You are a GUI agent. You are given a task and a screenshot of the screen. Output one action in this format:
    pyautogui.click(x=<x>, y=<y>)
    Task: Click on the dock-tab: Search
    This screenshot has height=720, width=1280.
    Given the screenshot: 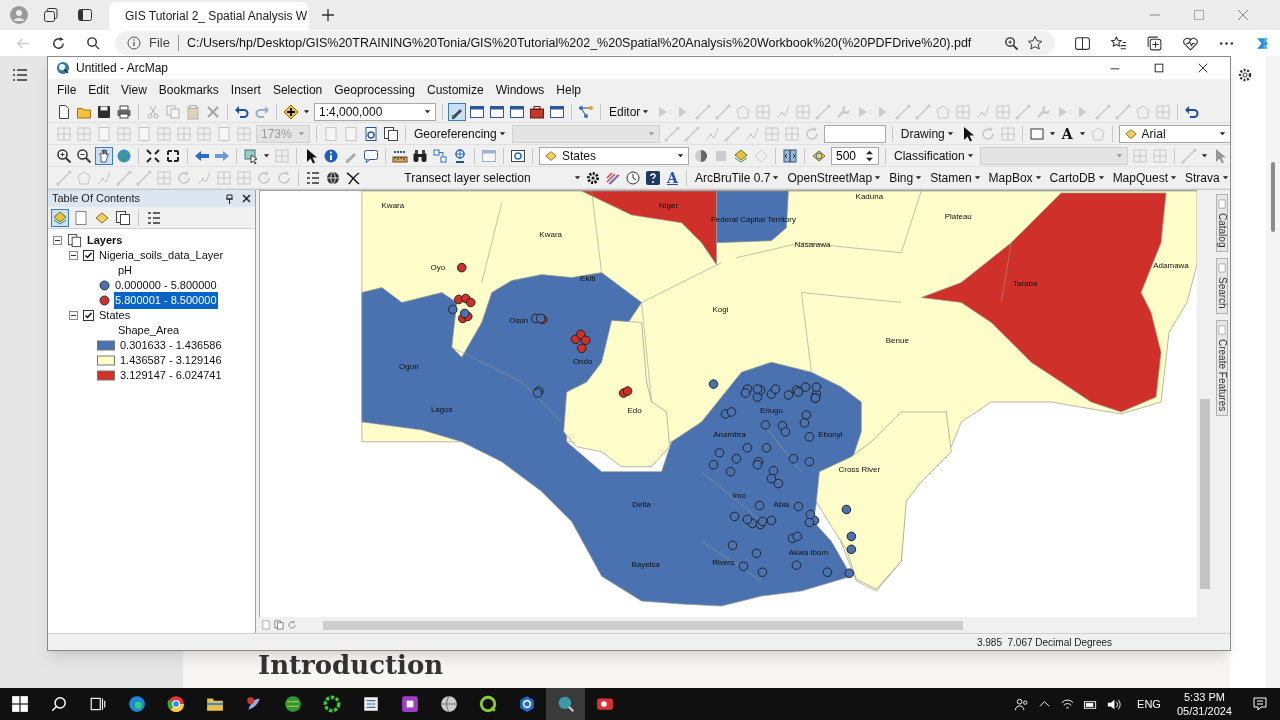 What is the action you would take?
    pyautogui.click(x=1221, y=286)
    